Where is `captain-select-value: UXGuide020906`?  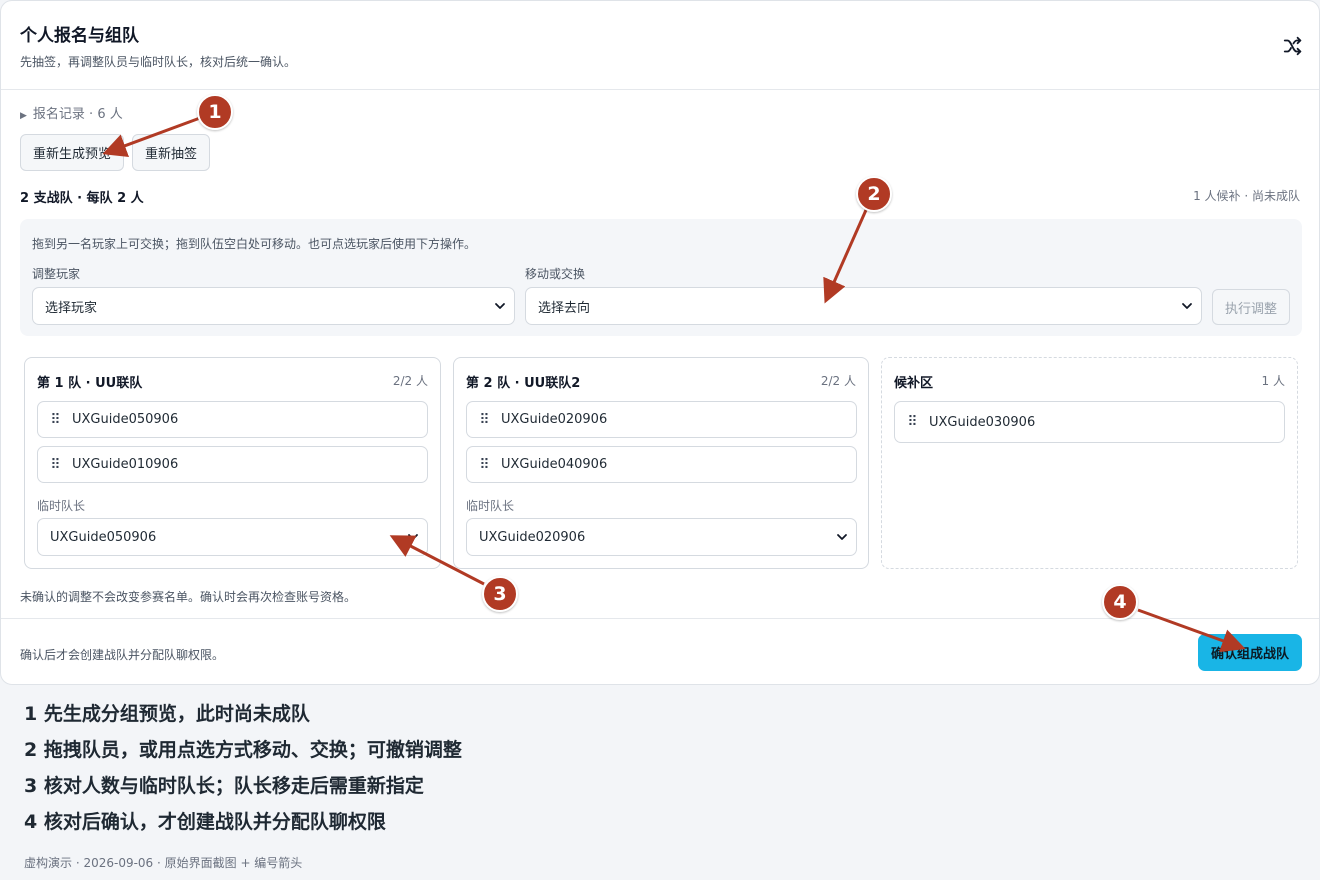 captain-select-value: UXGuide020906 is located at coordinates (532, 537).